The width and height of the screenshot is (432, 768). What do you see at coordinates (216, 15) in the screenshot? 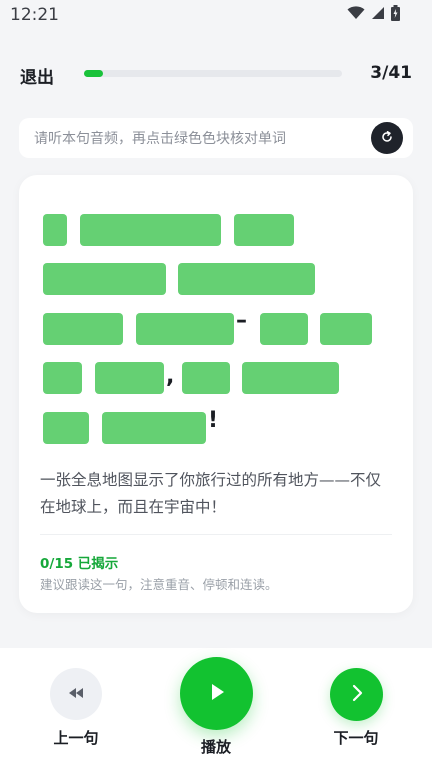
I see `status-bar: 12:21` at bounding box center [216, 15].